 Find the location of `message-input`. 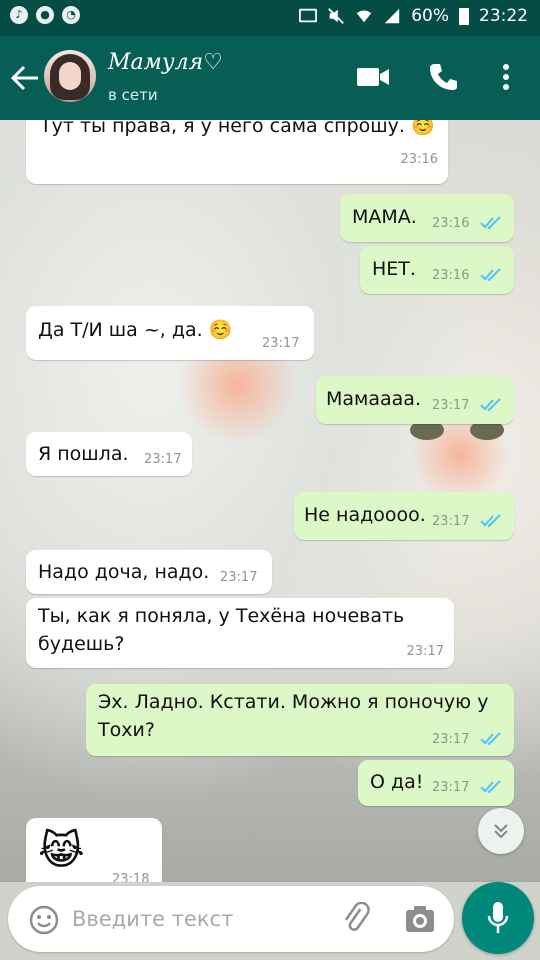

message-input is located at coordinates (197, 919).